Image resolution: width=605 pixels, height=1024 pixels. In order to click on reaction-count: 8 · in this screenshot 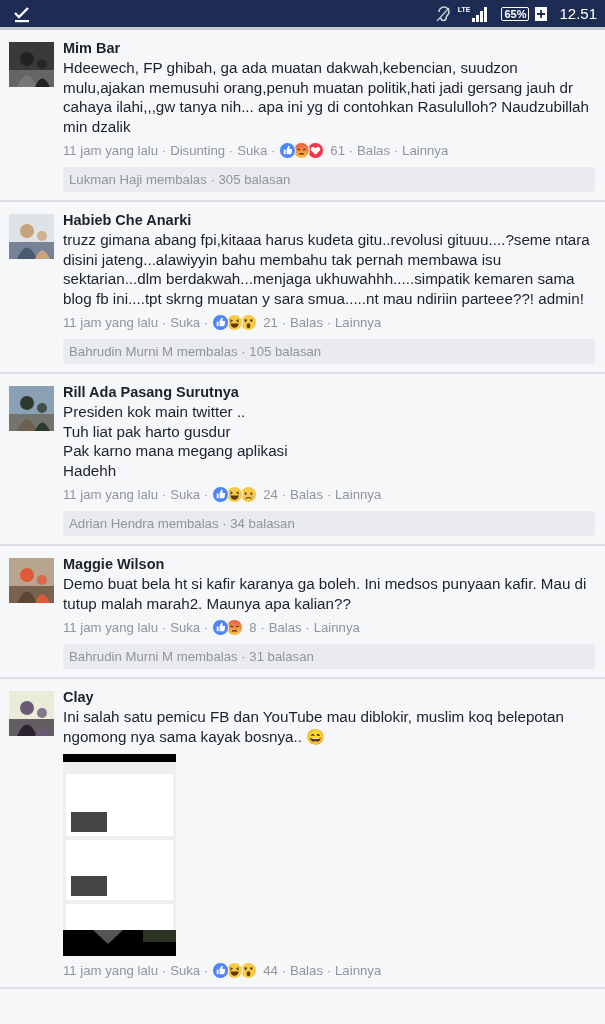, I will do `click(257, 627)`.